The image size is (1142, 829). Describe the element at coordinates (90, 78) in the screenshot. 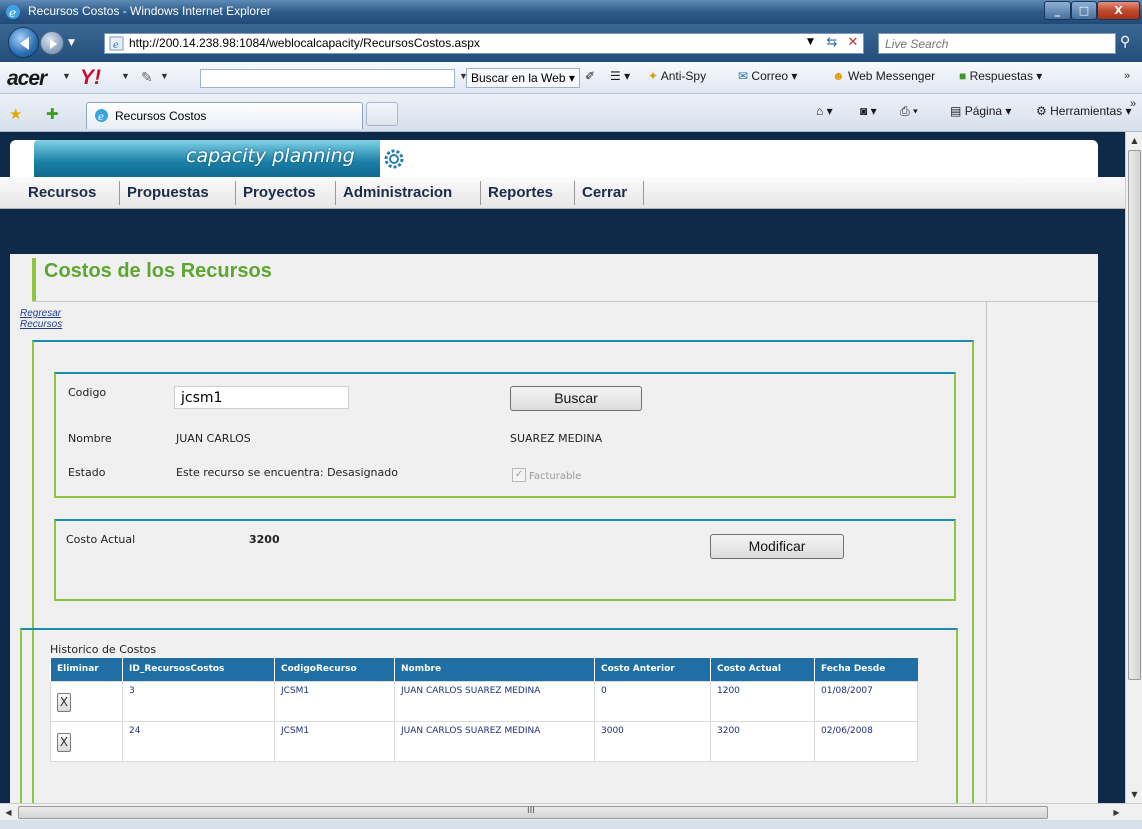

I see `yahoo-logo-icon: Y!` at that location.